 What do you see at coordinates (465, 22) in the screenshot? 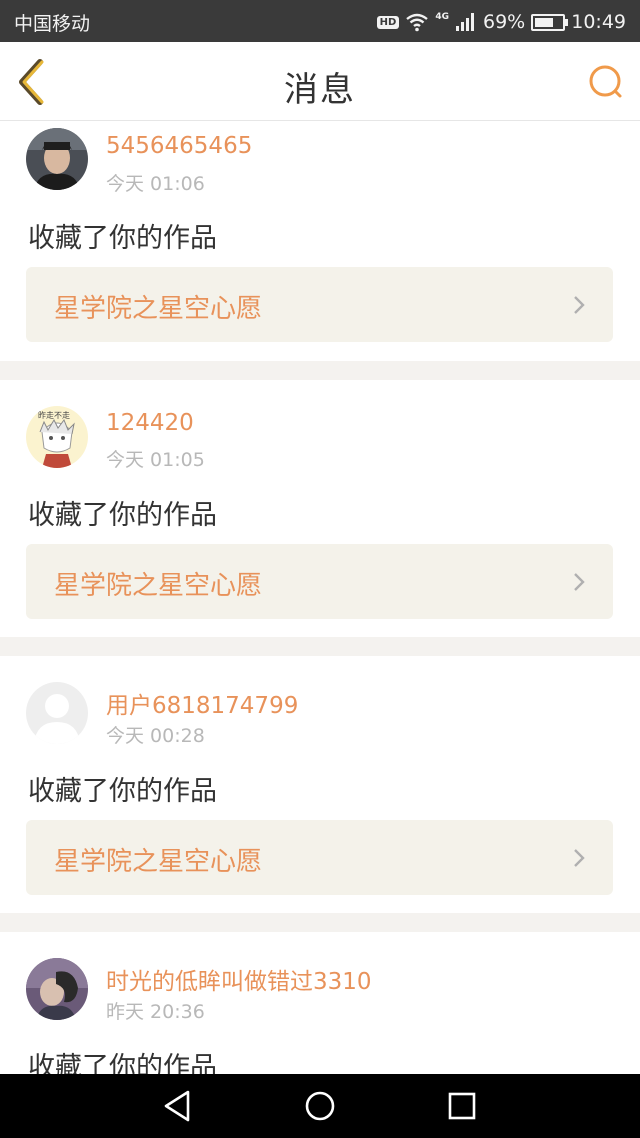
I see `signal-icon` at bounding box center [465, 22].